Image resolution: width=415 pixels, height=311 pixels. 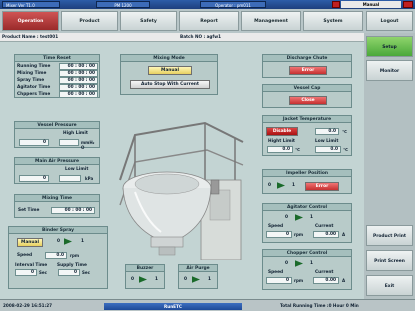 I want to click on jacket-temp-value: 0.0, so click(x=327, y=131).